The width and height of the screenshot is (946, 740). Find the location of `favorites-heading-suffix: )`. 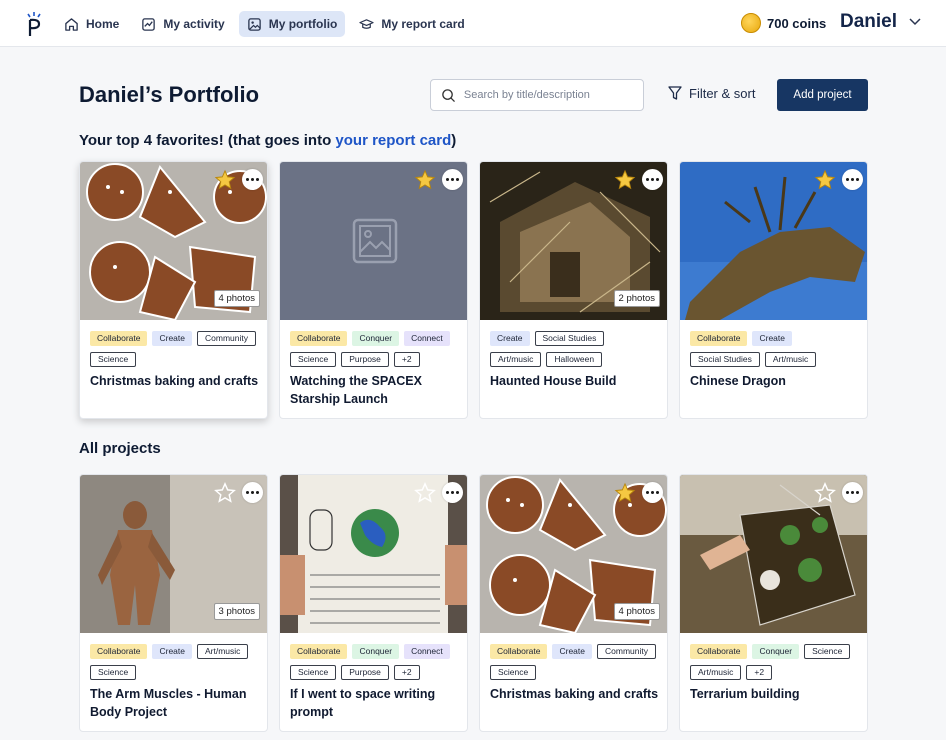

favorites-heading-suffix: ) is located at coordinates (454, 140).